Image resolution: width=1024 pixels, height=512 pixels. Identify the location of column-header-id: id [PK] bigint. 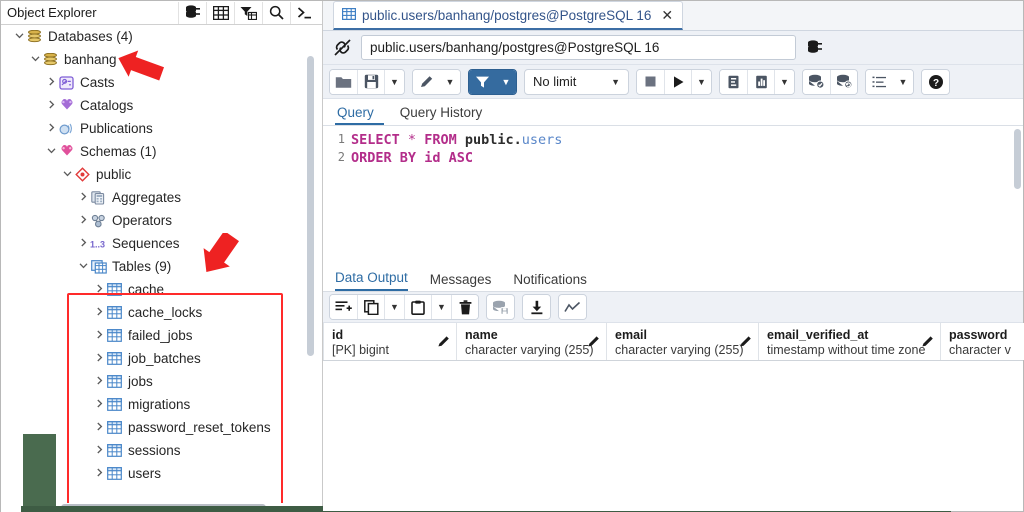
(390, 341).